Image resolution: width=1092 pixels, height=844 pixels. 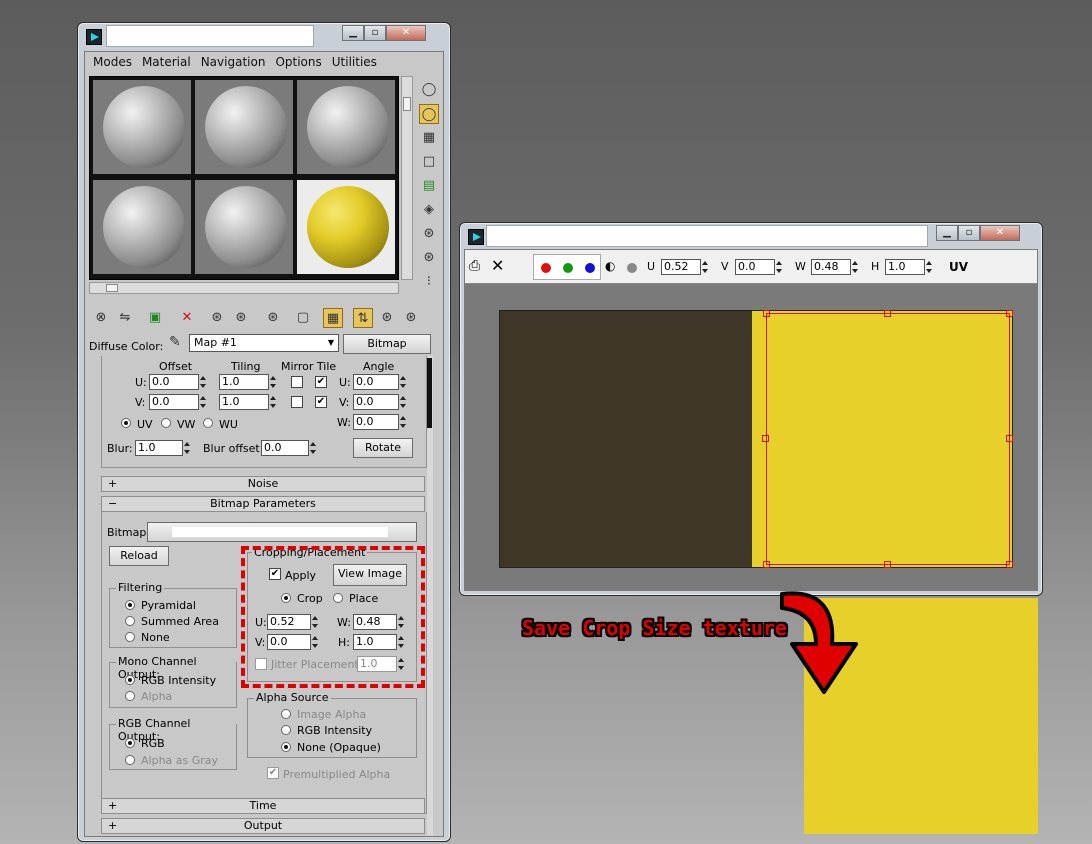 What do you see at coordinates (429, 138) in the screenshot?
I see `background-icon: ▦` at bounding box center [429, 138].